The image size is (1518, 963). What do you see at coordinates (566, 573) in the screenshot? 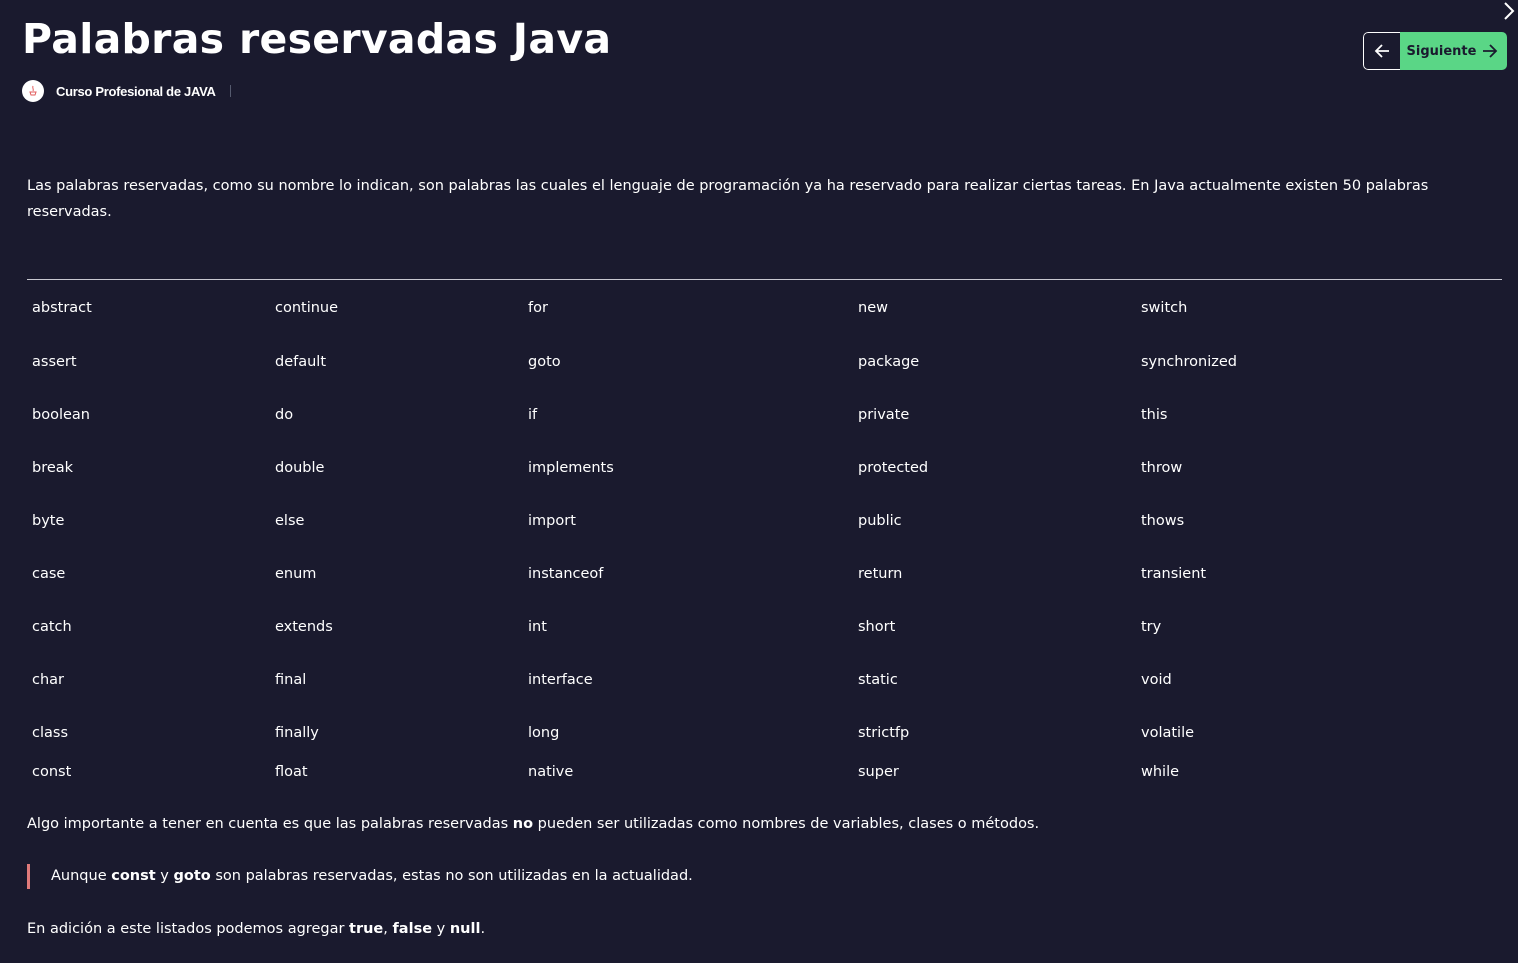
I see `keyword-cell: instanceof` at bounding box center [566, 573].